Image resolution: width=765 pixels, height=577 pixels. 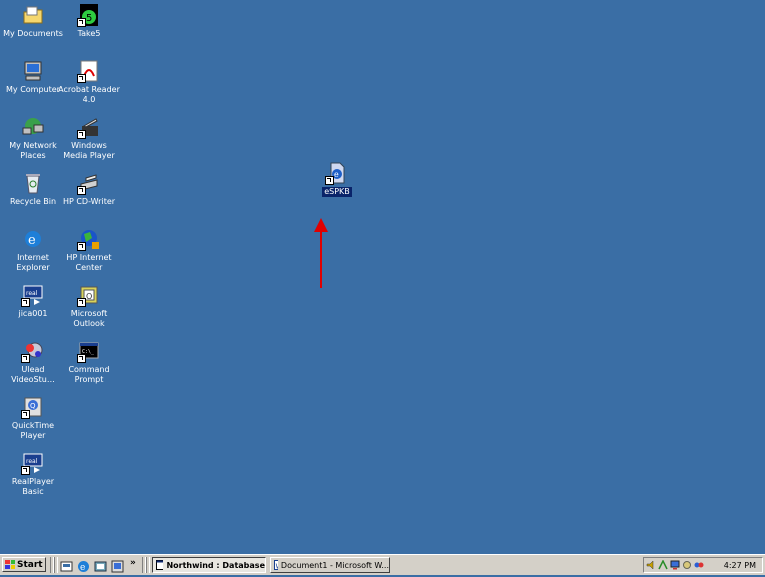 I want to click on desktop-icon-acrobat-reader: Acrobat Reader 4.0, so click(x=89, y=82).